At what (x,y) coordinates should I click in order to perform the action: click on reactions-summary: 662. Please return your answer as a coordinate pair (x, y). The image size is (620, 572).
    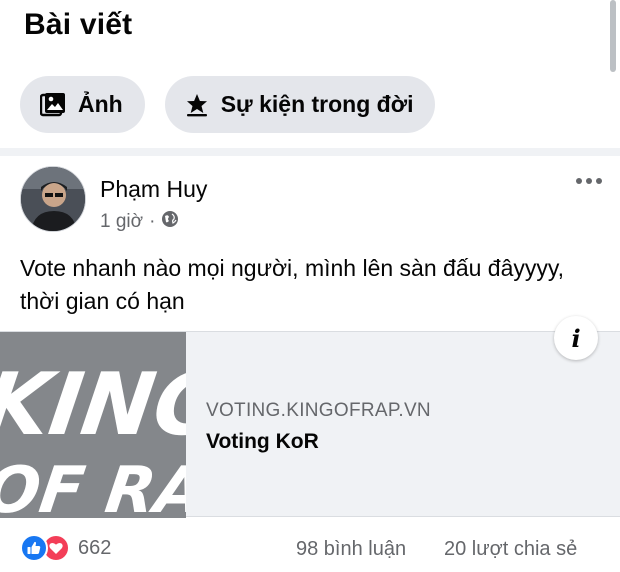
    Looking at the image, I should click on (65, 548).